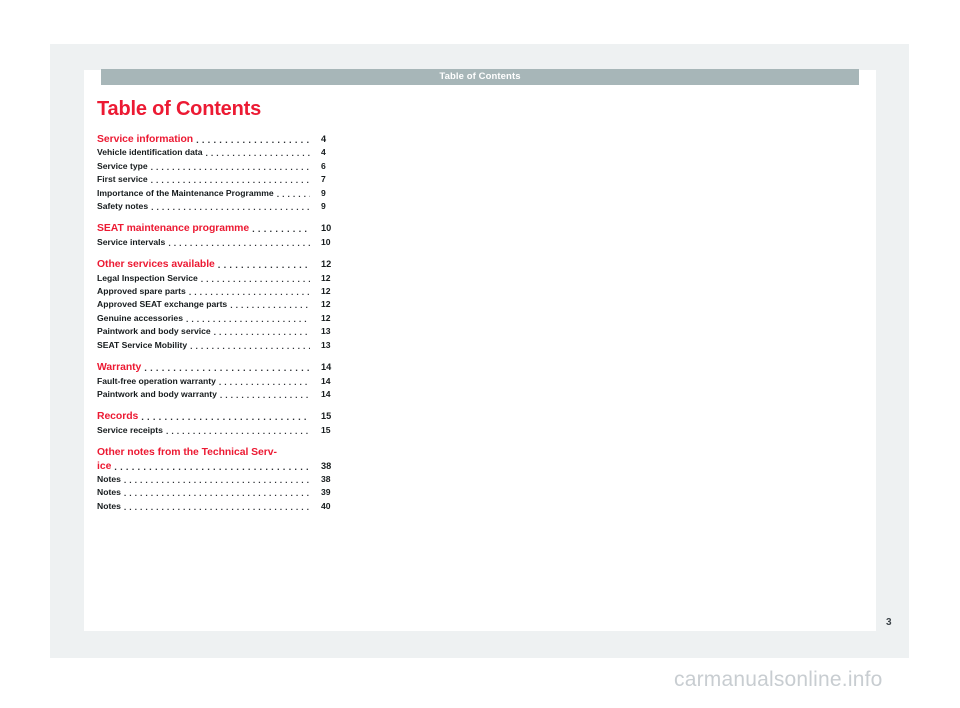  I want to click on toc-entry-label: SEAT maintenance programme, so click(173, 229).